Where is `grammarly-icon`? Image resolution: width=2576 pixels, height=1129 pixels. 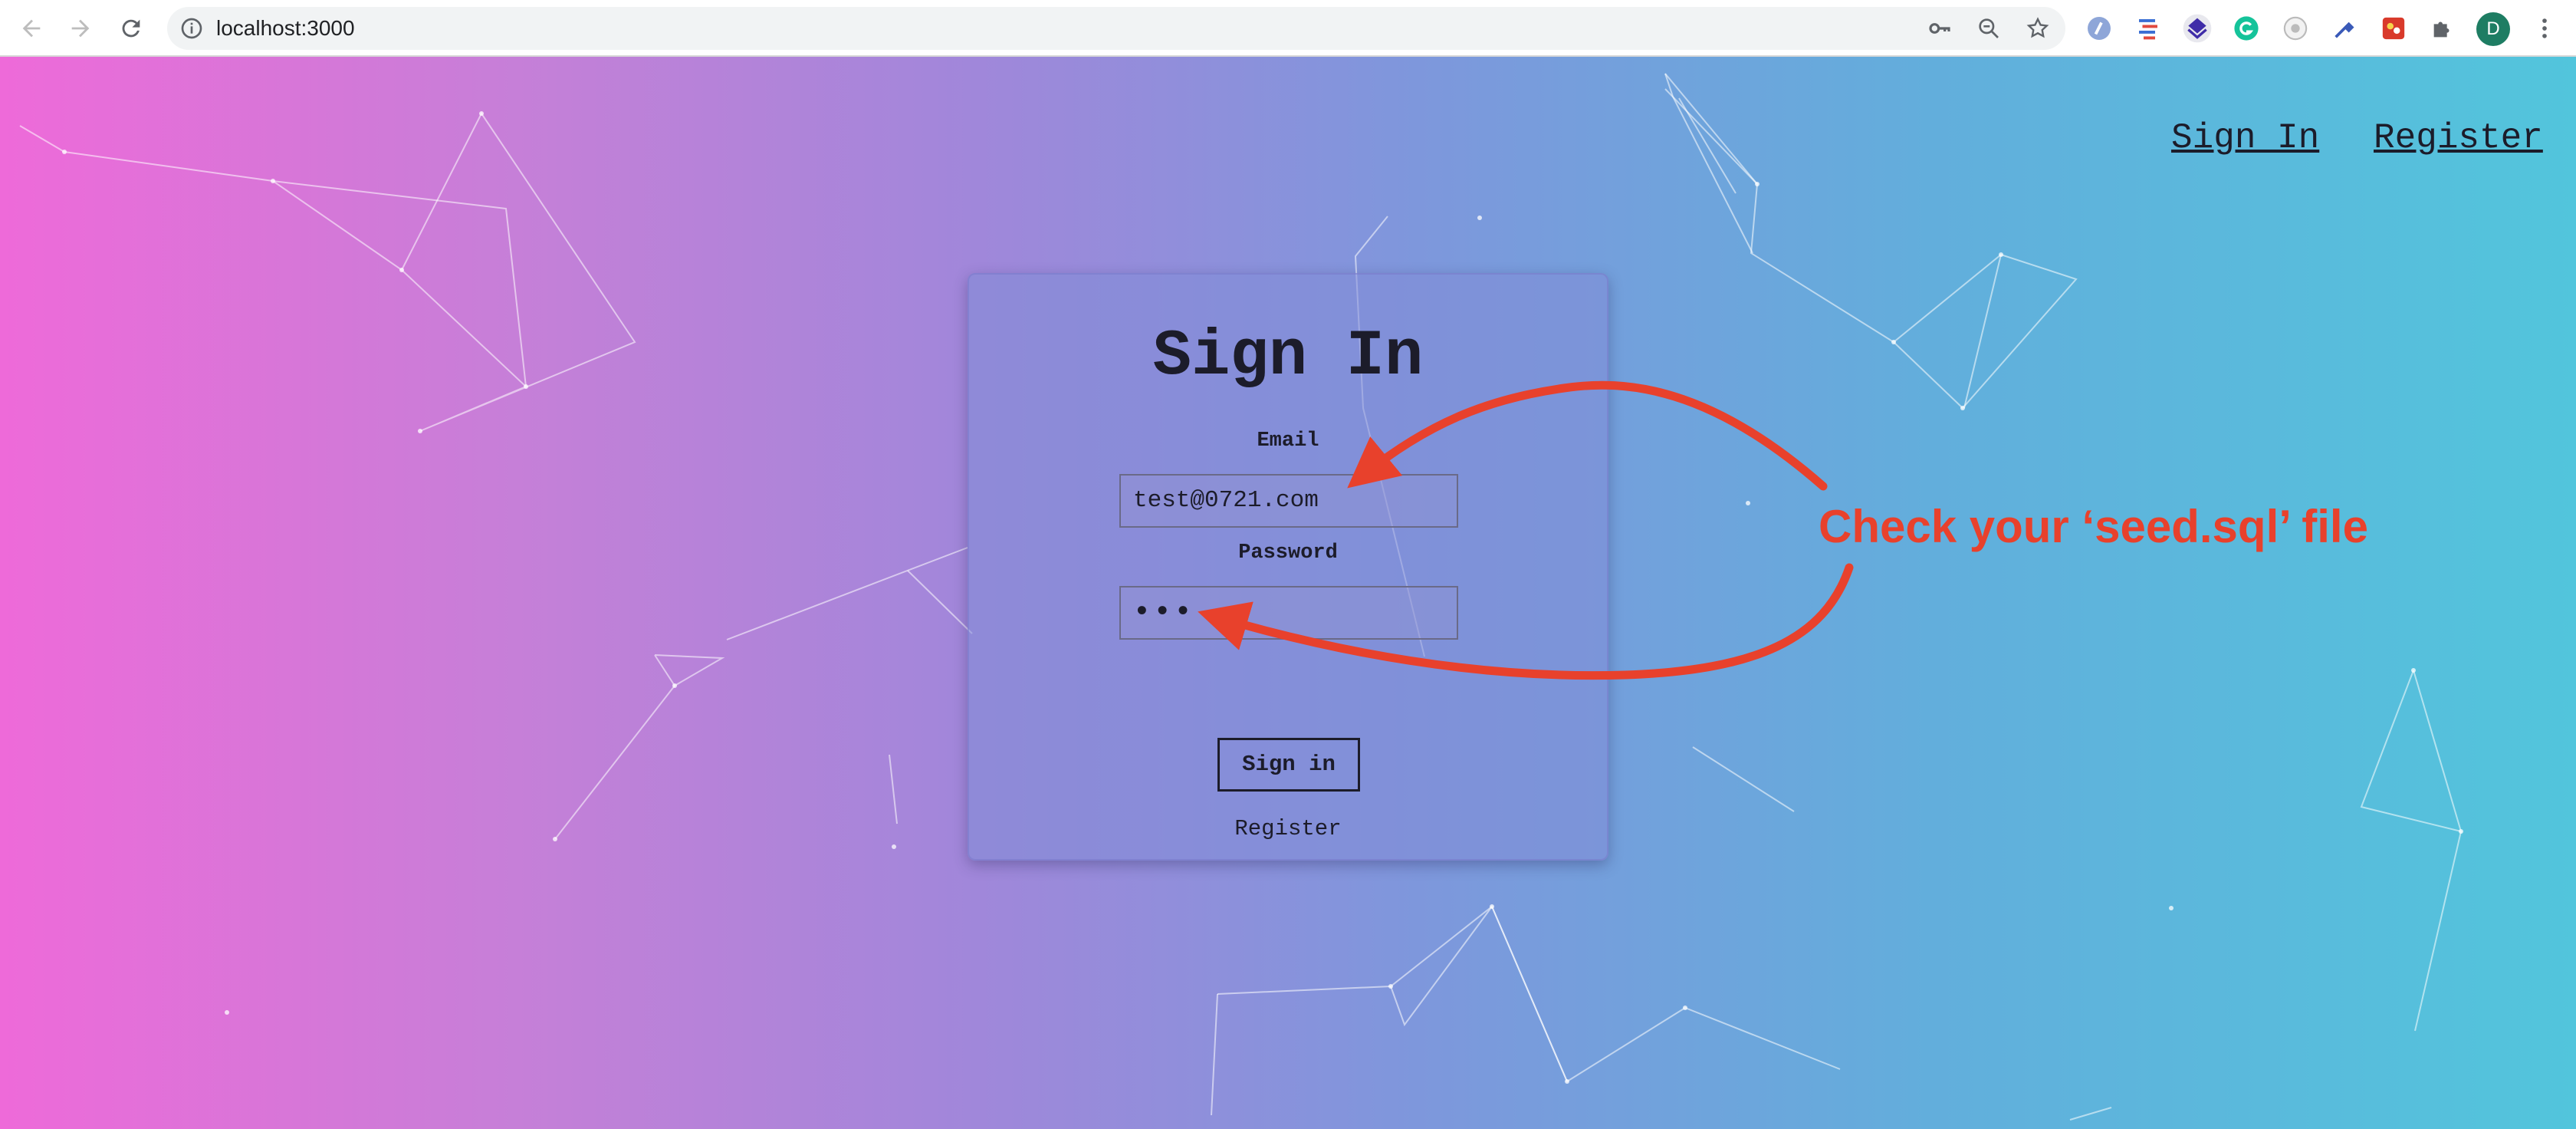 grammarly-icon is located at coordinates (2247, 29).